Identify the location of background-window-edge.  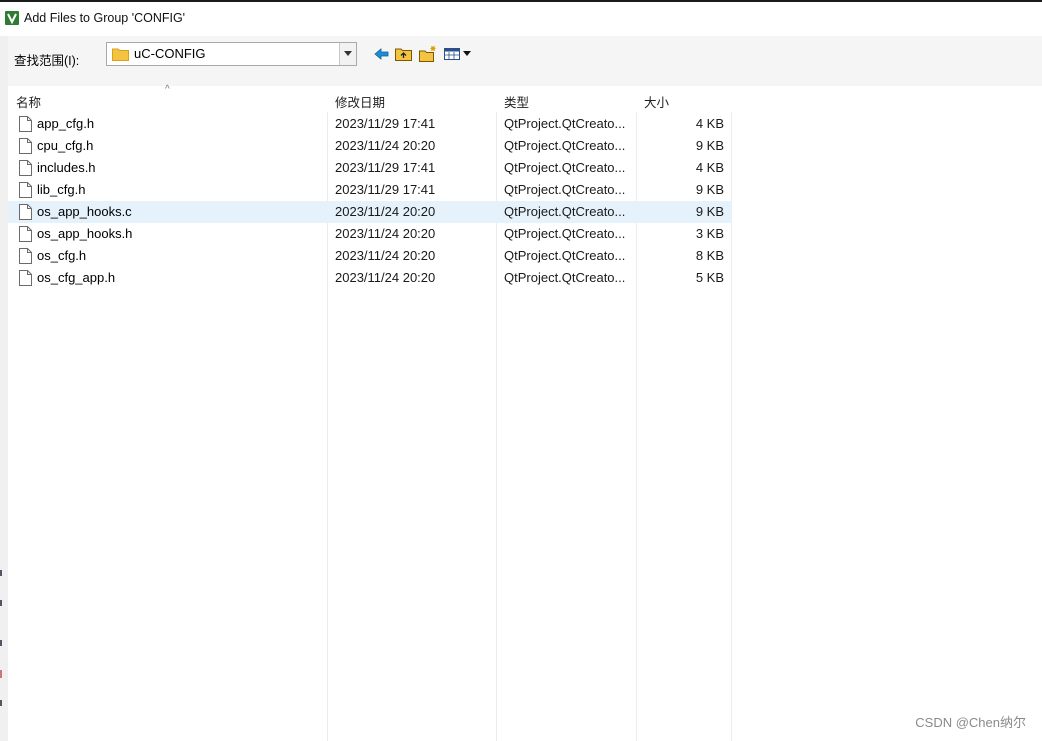
(1, 638).